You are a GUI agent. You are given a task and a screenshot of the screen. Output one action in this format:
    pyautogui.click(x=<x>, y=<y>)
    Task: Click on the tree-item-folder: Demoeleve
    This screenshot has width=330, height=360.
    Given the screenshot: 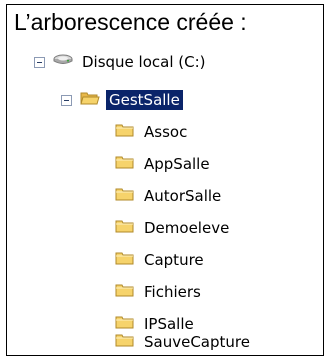 What is the action you would take?
    pyautogui.click(x=173, y=228)
    